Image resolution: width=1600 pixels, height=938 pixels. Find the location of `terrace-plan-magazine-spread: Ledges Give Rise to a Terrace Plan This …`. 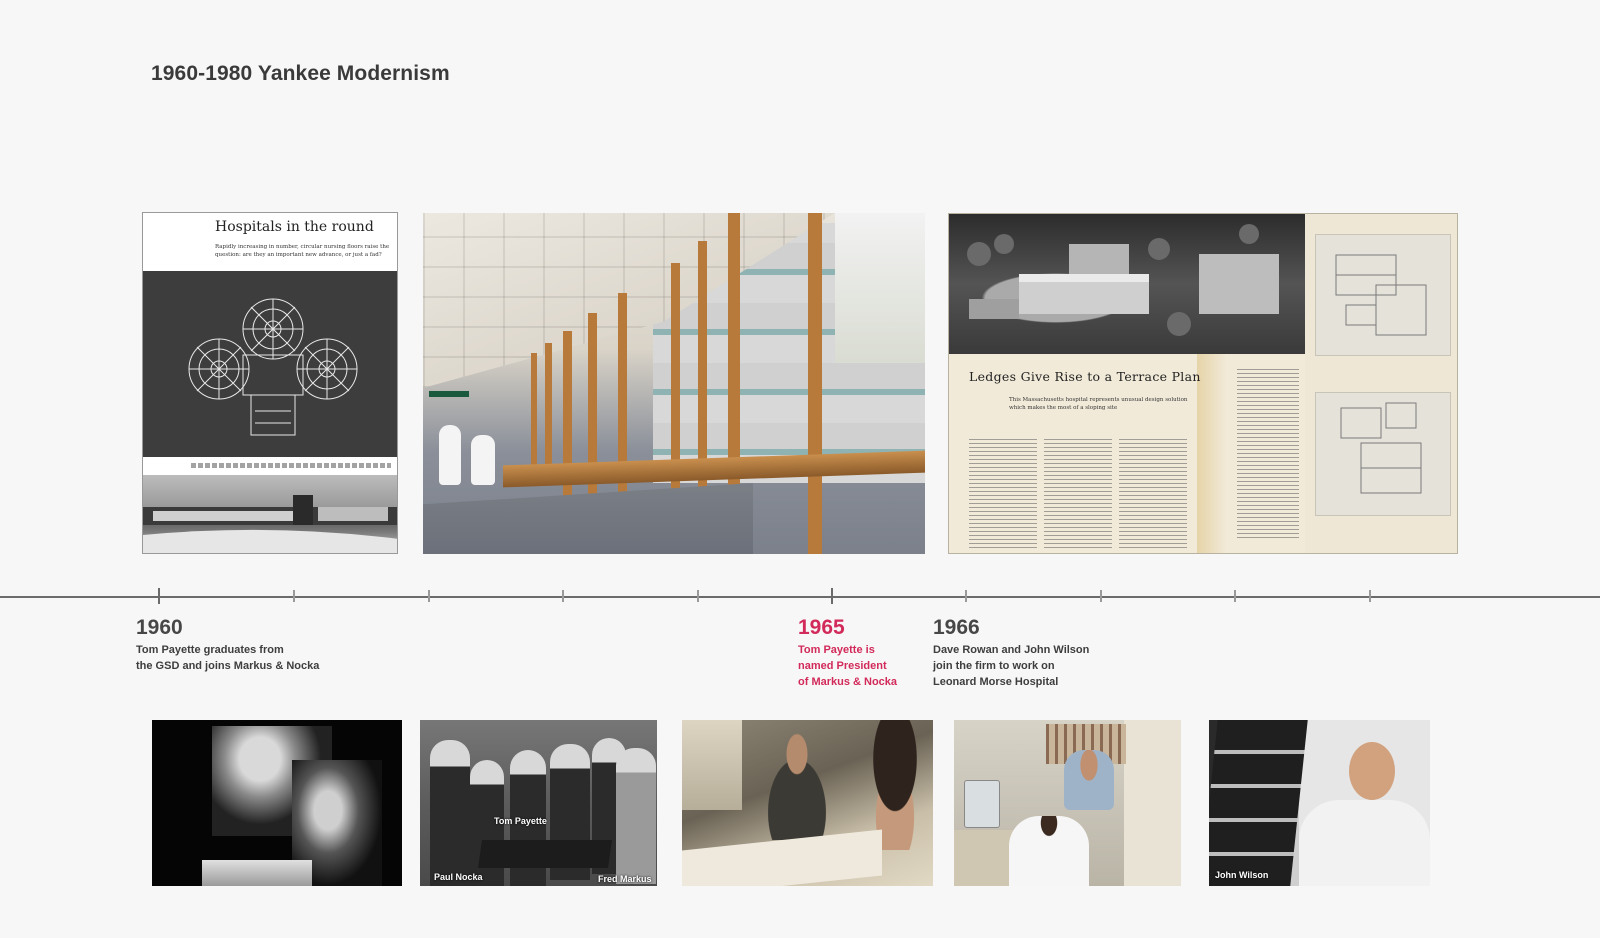

terrace-plan-magazine-spread: Ledges Give Rise to a Terrace Plan This … is located at coordinates (1203, 383).